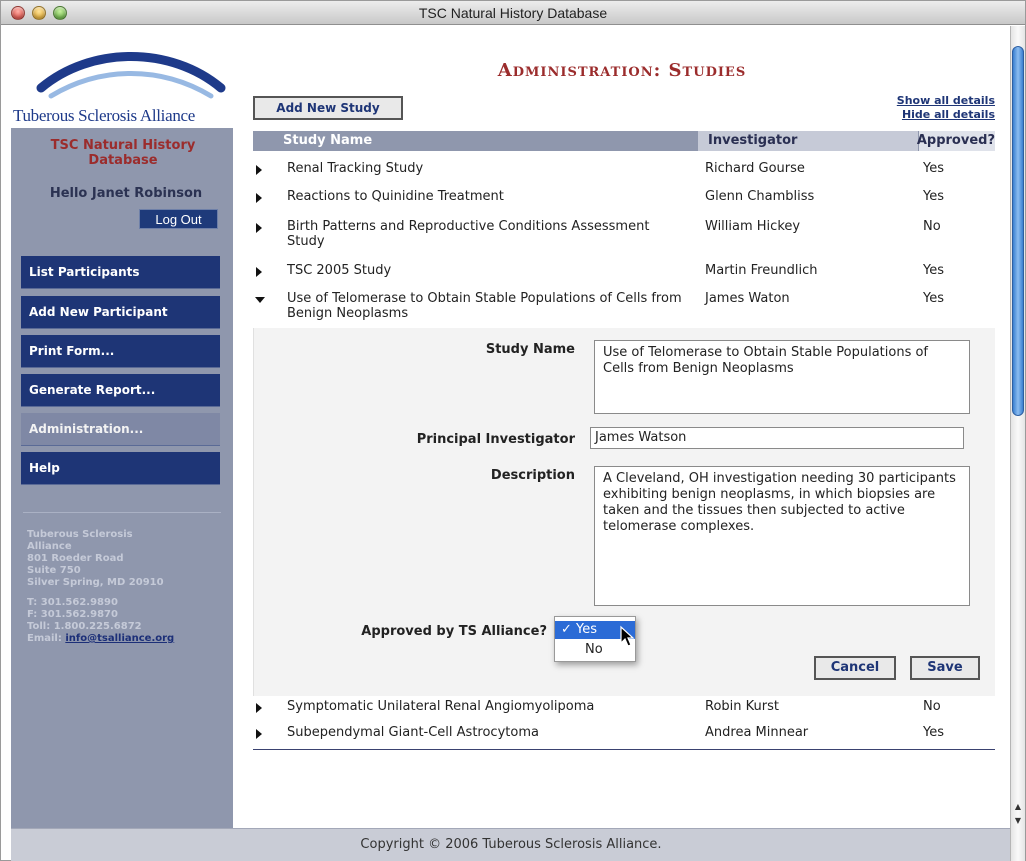 The image size is (1026, 861). I want to click on scroll-down-arrow-icon: ▼, so click(1018, 820).